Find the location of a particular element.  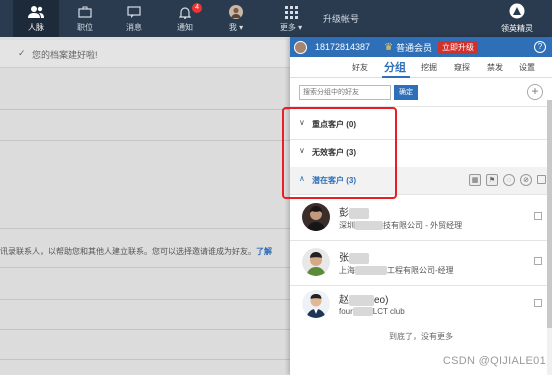

select-all-checkbox is located at coordinates (541, 179).